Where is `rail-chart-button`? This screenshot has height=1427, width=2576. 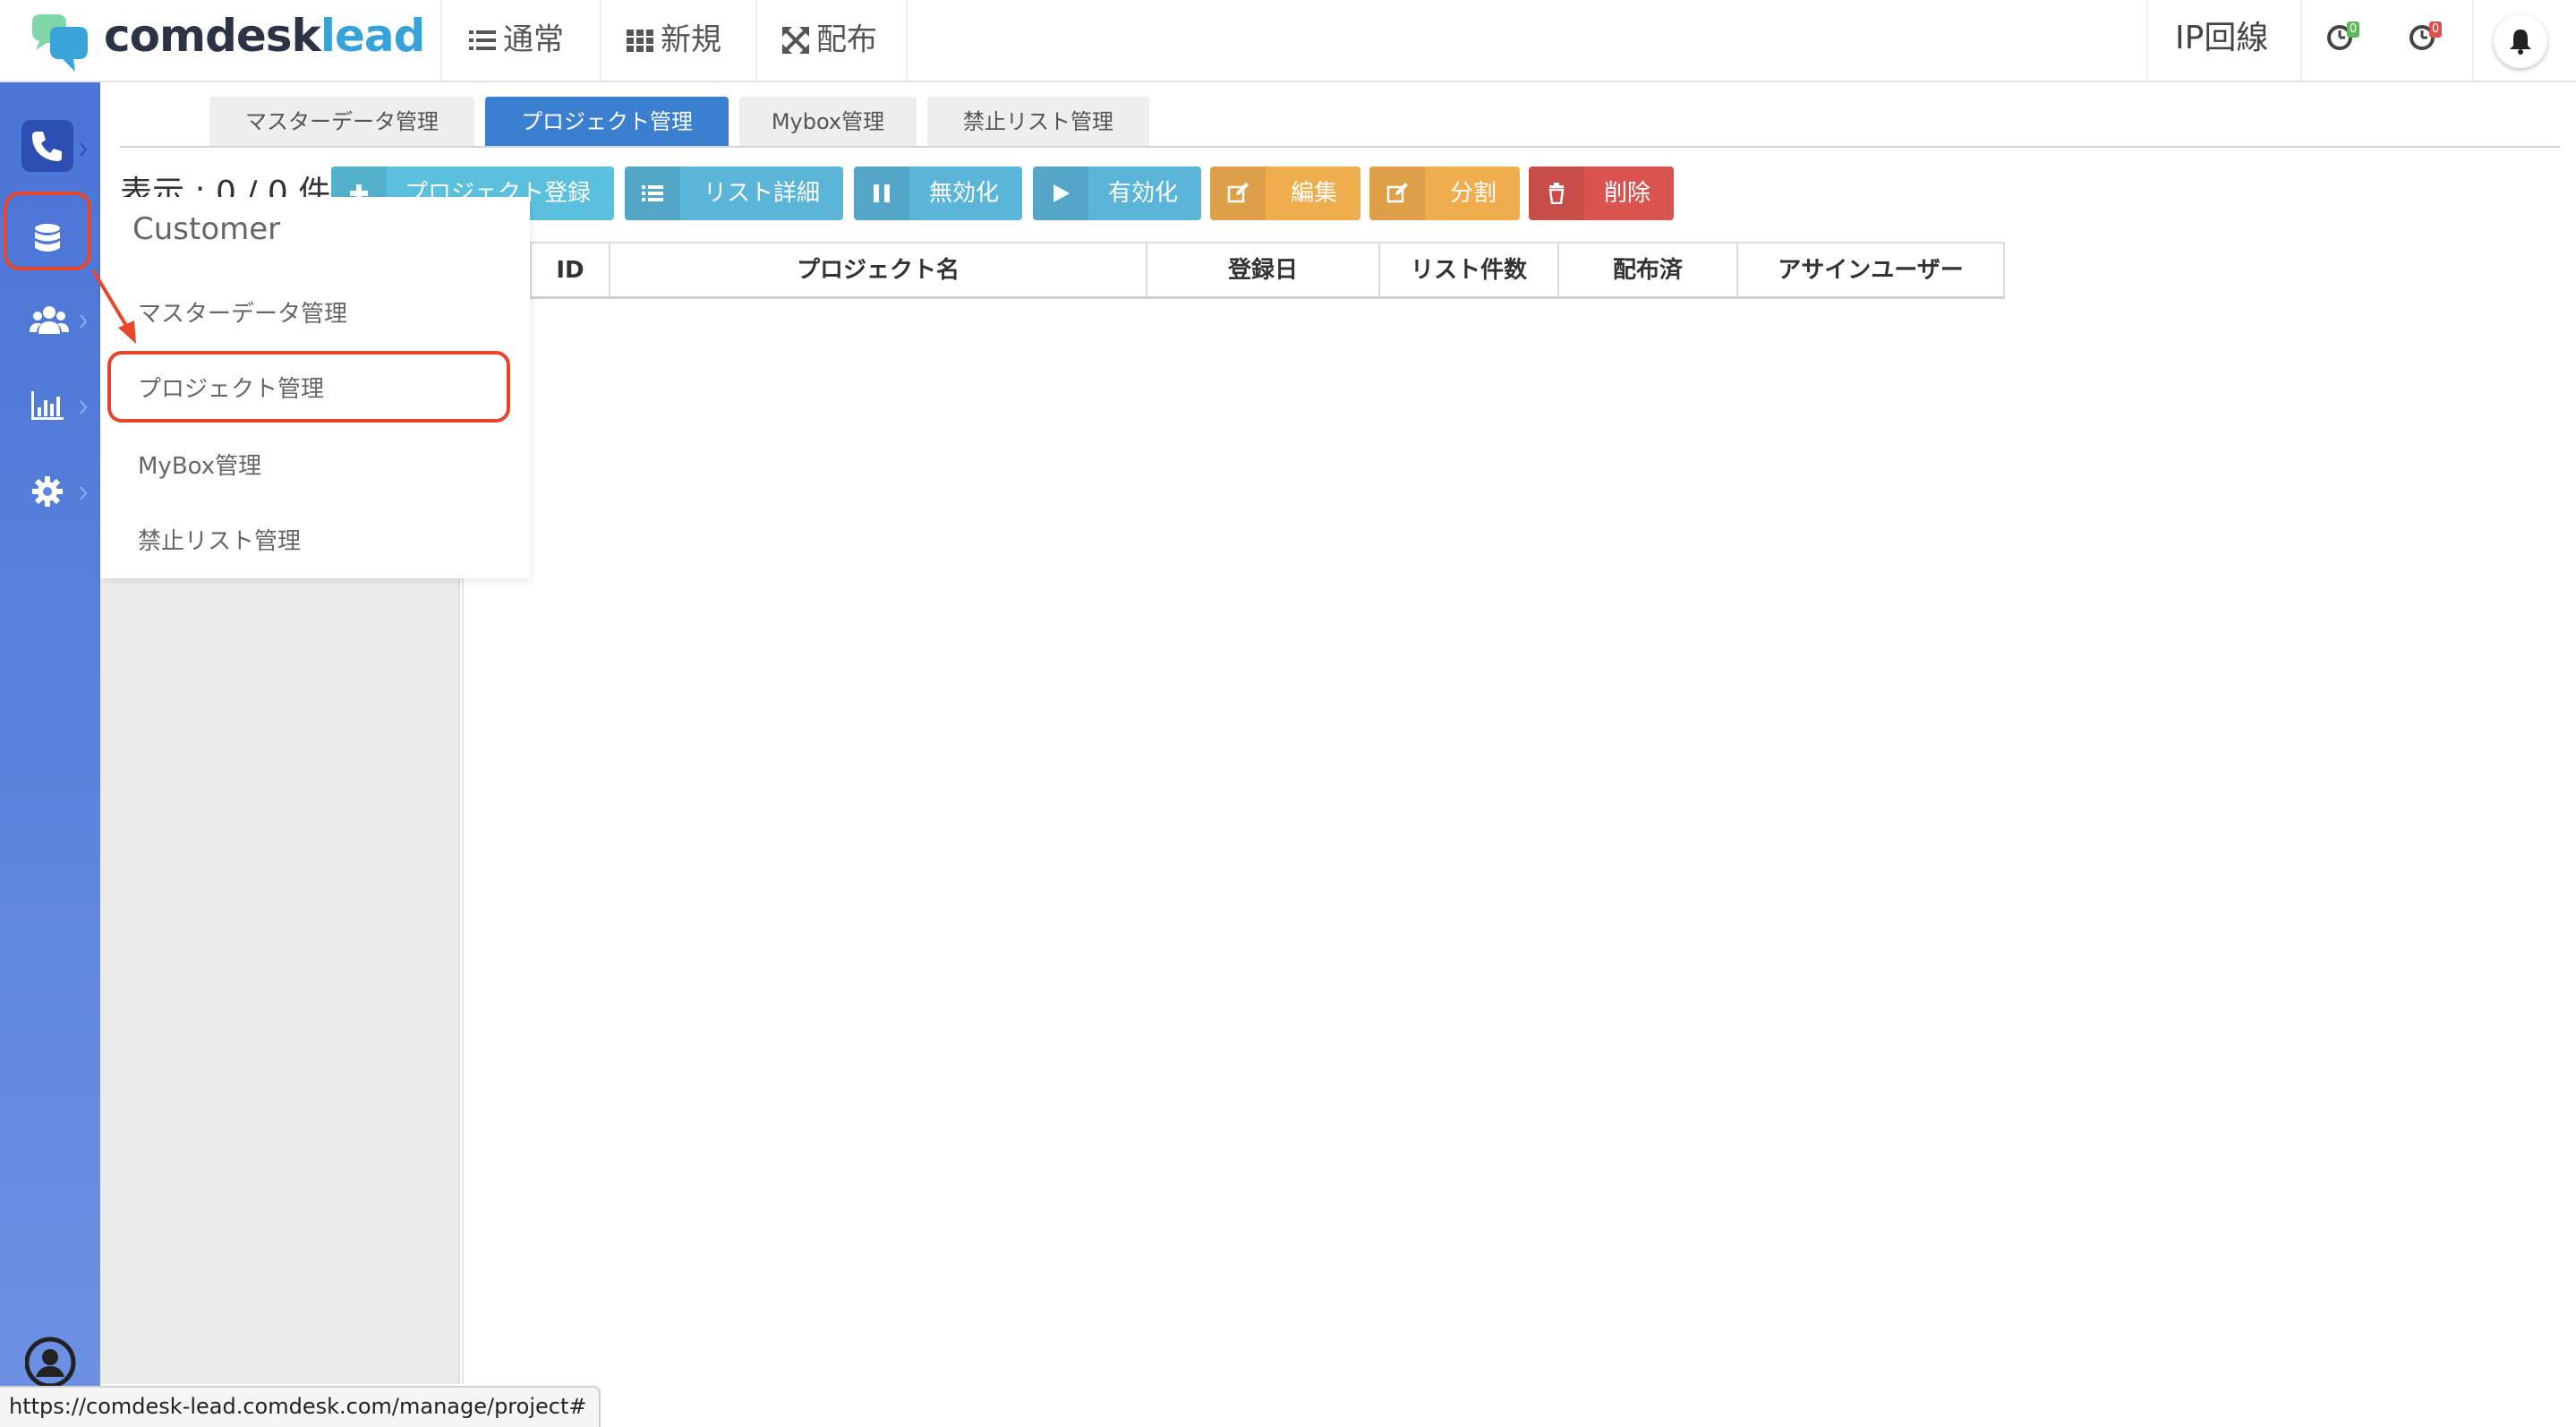 rail-chart-button is located at coordinates (47, 406).